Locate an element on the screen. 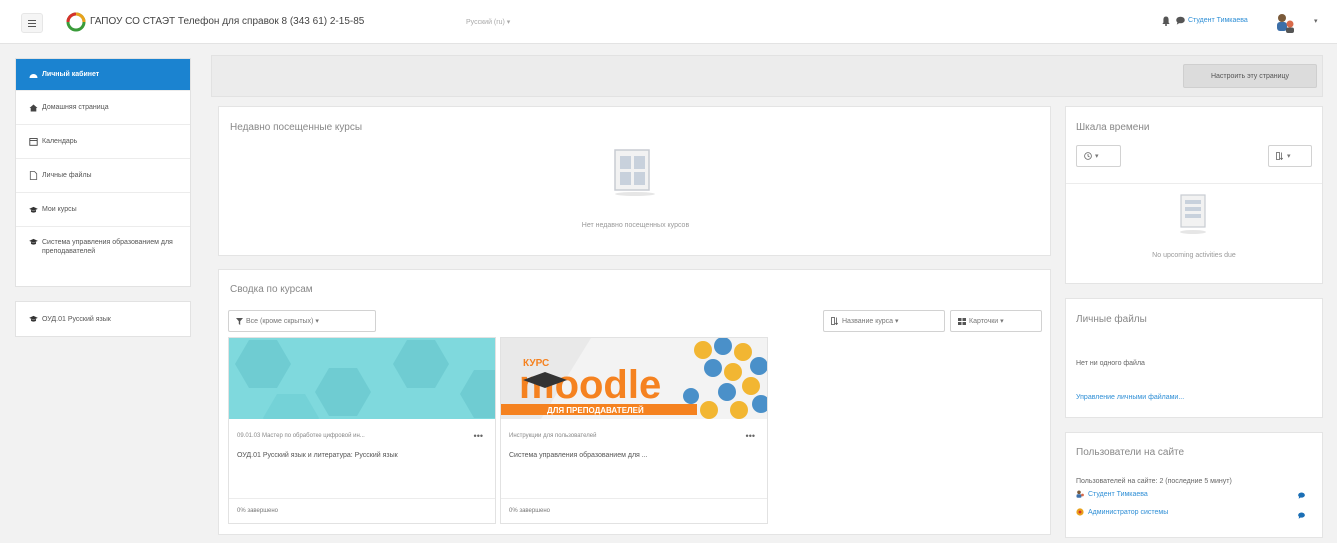 This screenshot has width=1337, height=543. private-files-empty-text: Нет ни одного файла is located at coordinates (1110, 363).